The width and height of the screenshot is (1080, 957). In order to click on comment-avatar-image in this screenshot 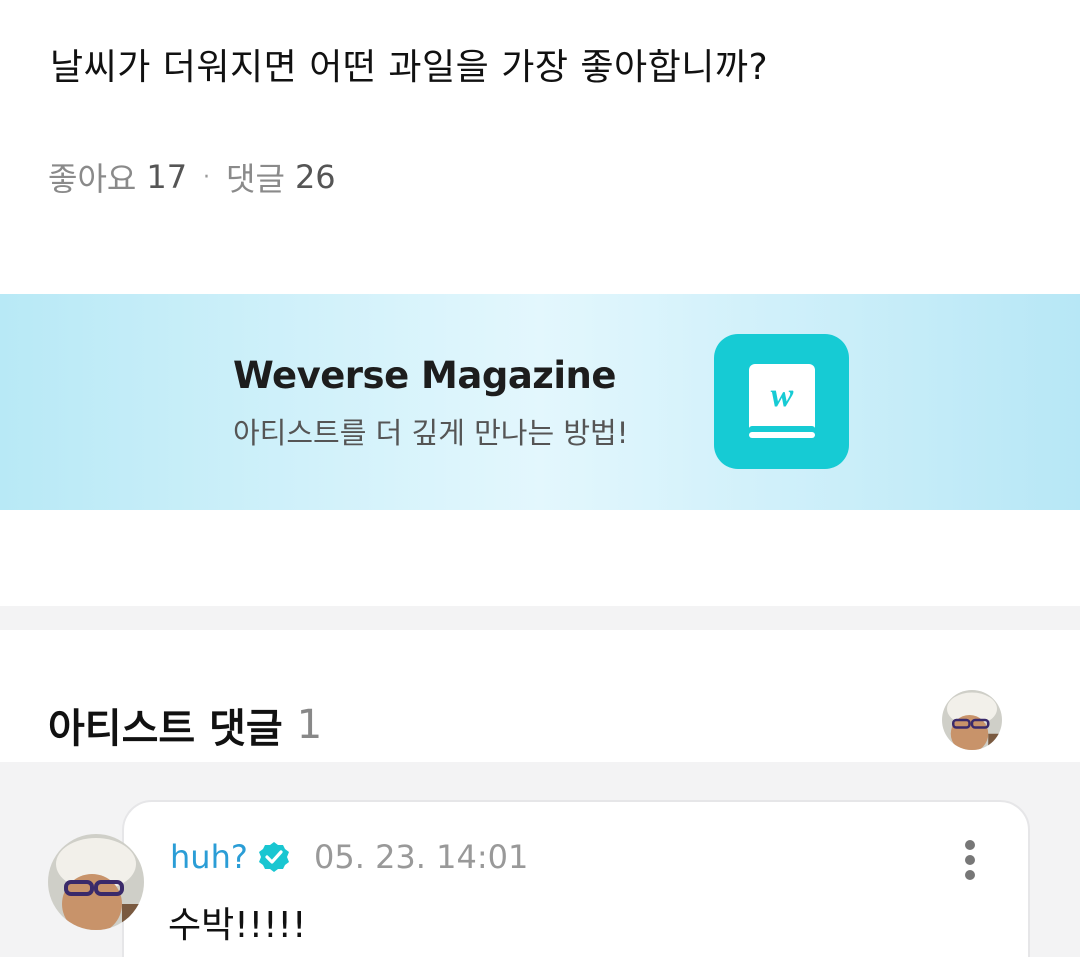, I will do `click(96, 882)`.